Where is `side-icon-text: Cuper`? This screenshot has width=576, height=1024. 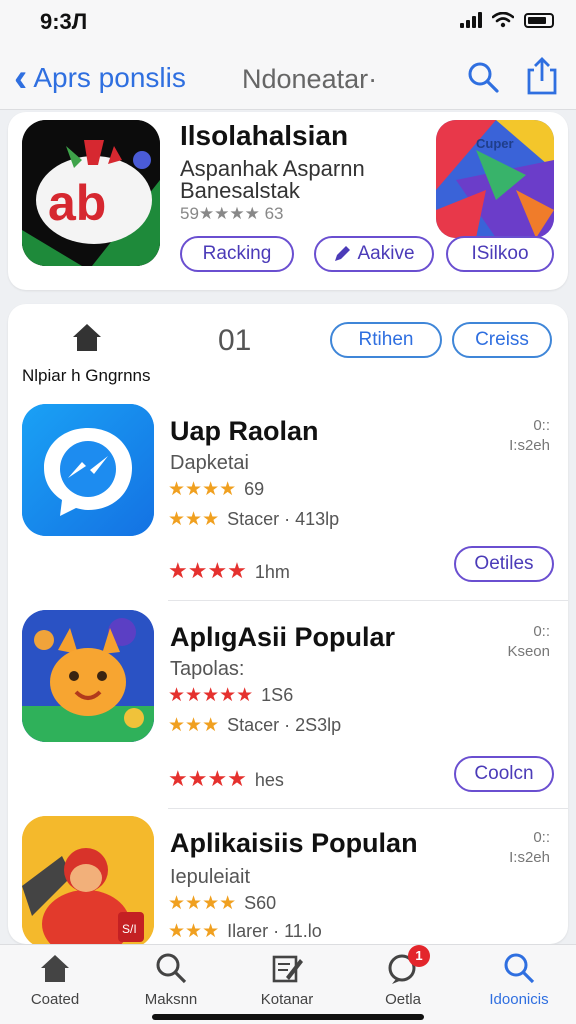
side-icon-text: Cuper is located at coordinates (495, 143).